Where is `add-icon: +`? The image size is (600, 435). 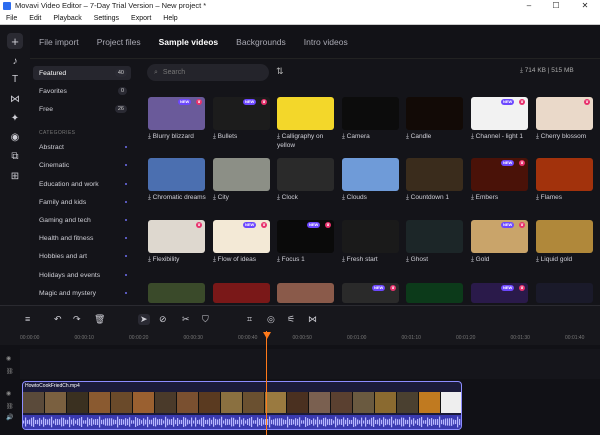 add-icon: + is located at coordinates (15, 41).